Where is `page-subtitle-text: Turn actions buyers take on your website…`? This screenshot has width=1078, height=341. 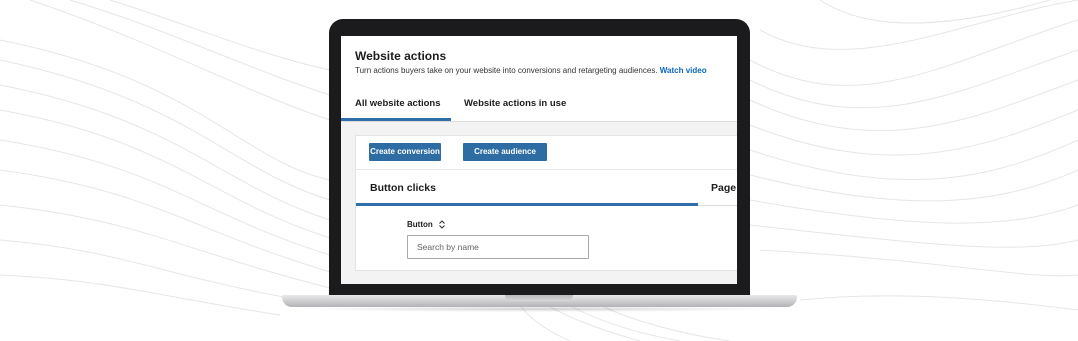
page-subtitle-text: Turn actions buyers take on your website… is located at coordinates (506, 70).